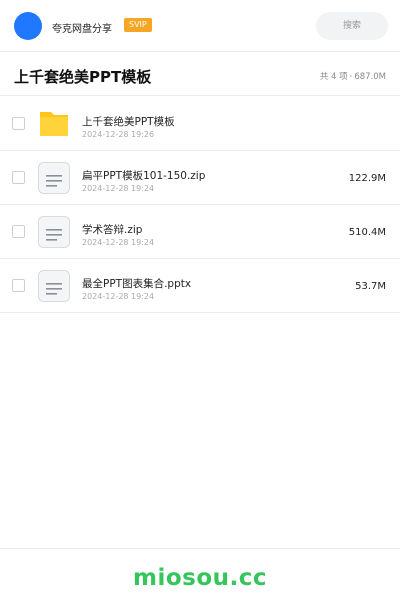 The width and height of the screenshot is (400, 600). Describe the element at coordinates (112, 229) in the screenshot. I see `file-name: 学术答辩.zip` at that location.